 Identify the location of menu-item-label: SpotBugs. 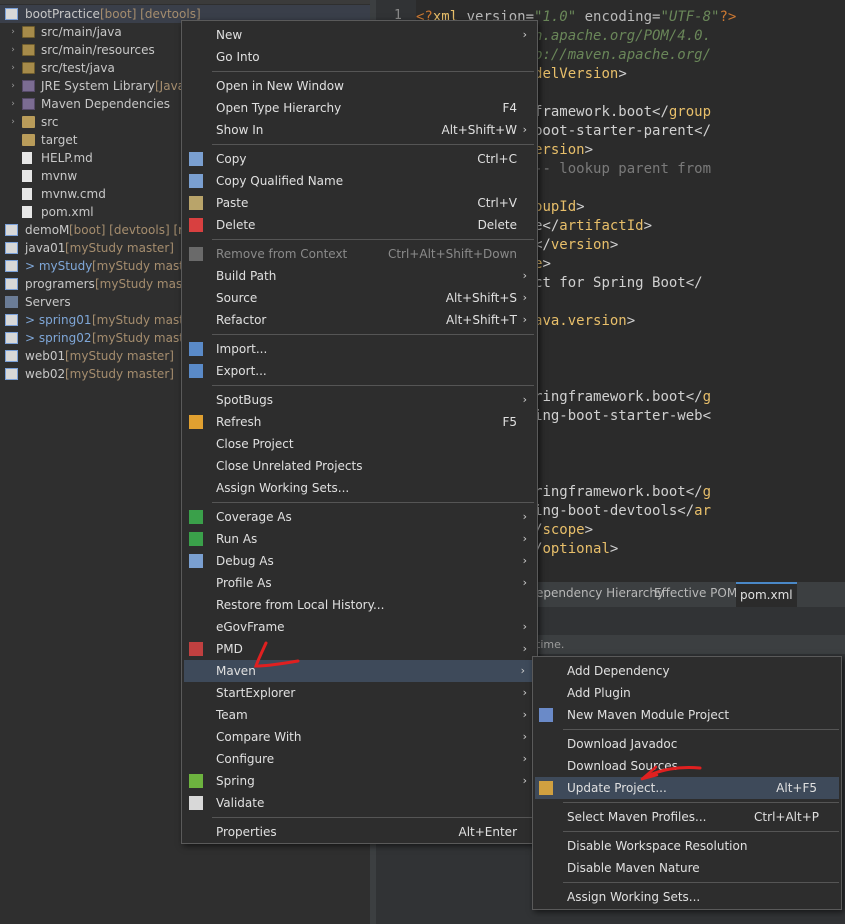
(244, 400).